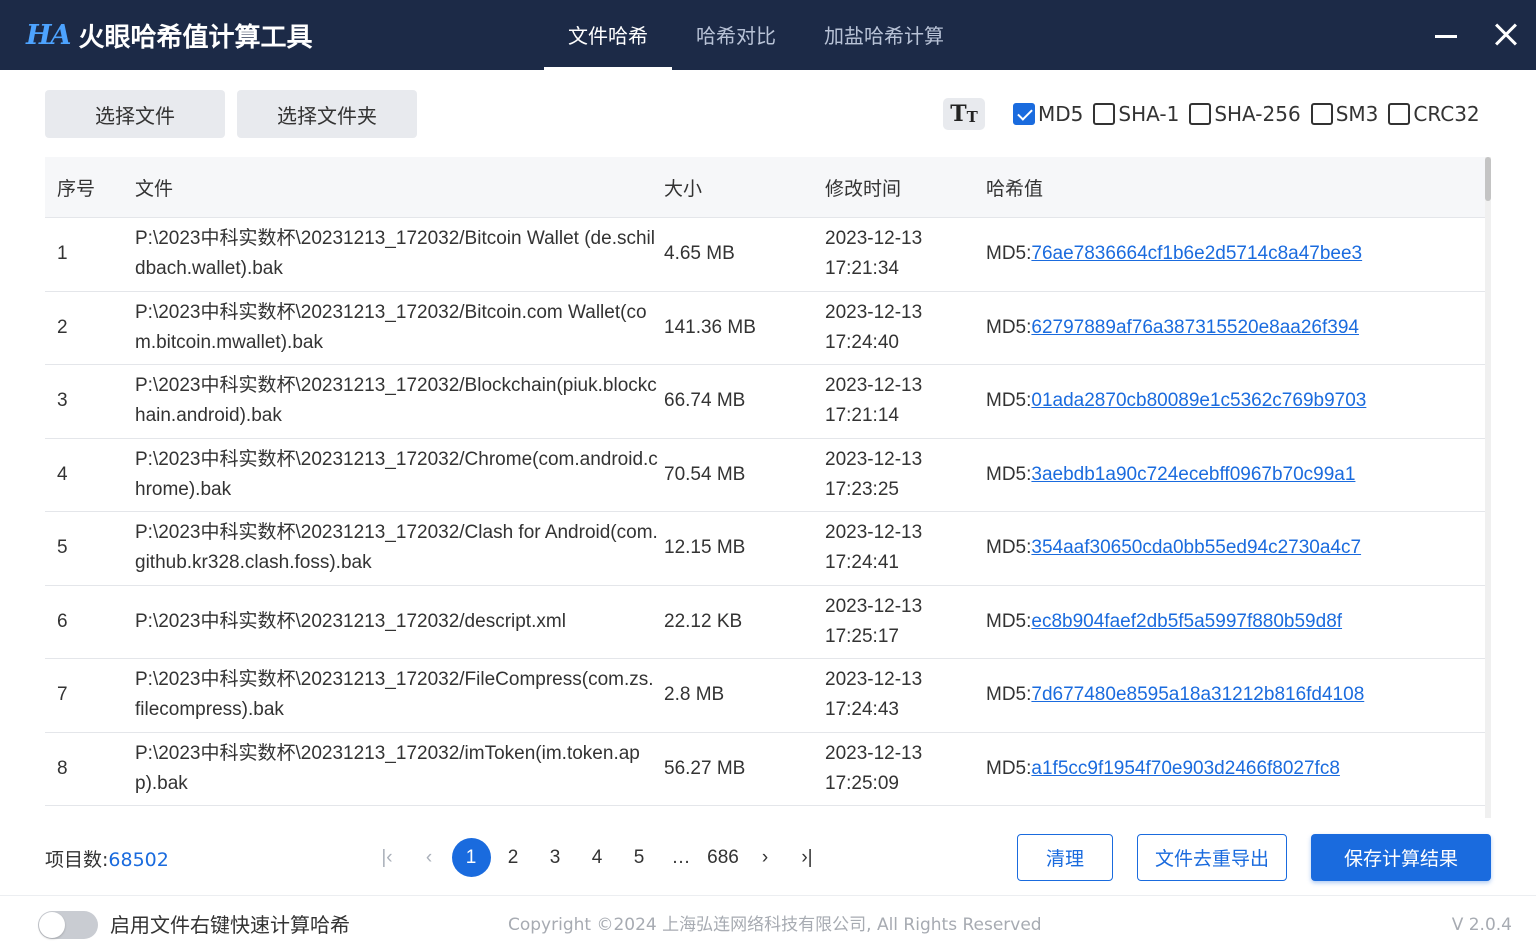 Image resolution: width=1536 pixels, height=951 pixels. What do you see at coordinates (736, 35) in the screenshot?
I see `tab-hash-compare: 哈希对比` at bounding box center [736, 35].